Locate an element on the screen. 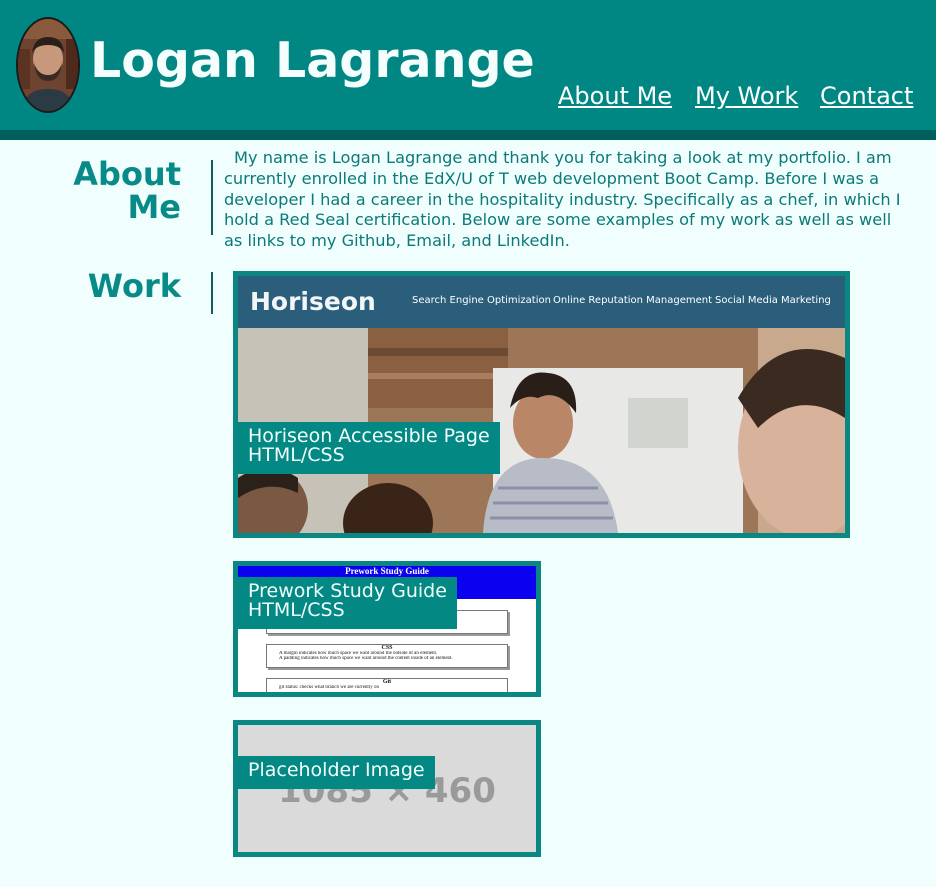  project-label-horiseon: Horiseon Accessible Page HTML/CSS is located at coordinates (369, 448).